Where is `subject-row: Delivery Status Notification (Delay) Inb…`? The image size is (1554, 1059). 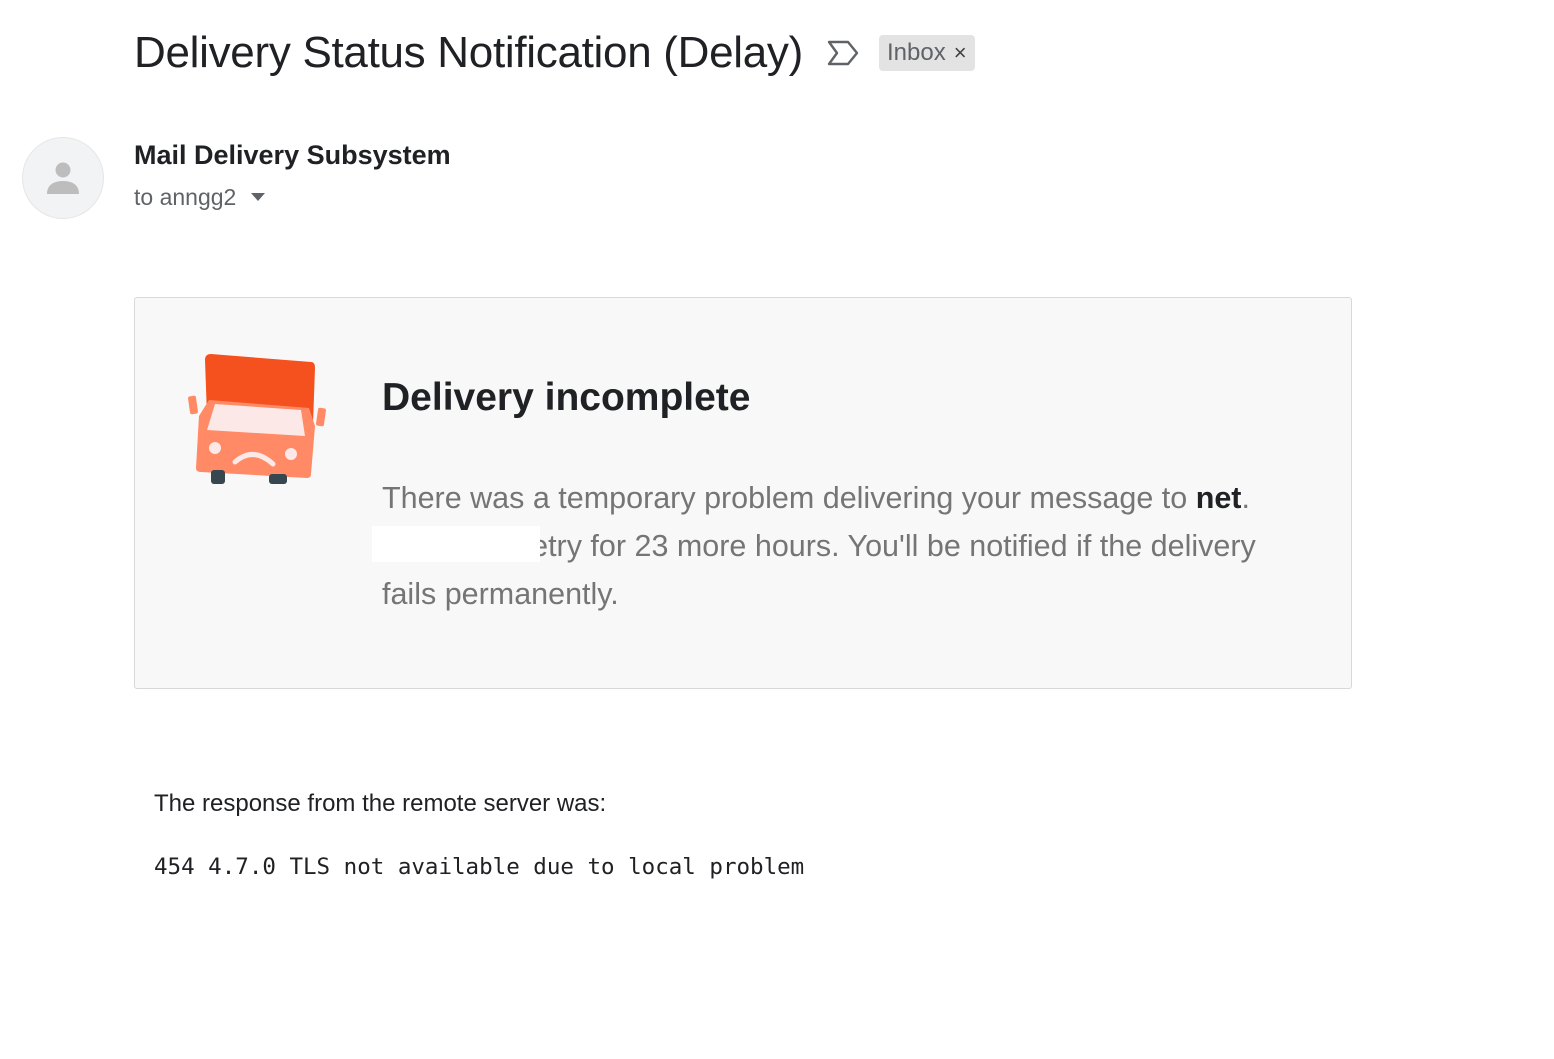 subject-row: Delivery Status Notification (Delay) Inb… is located at coordinates (554, 53).